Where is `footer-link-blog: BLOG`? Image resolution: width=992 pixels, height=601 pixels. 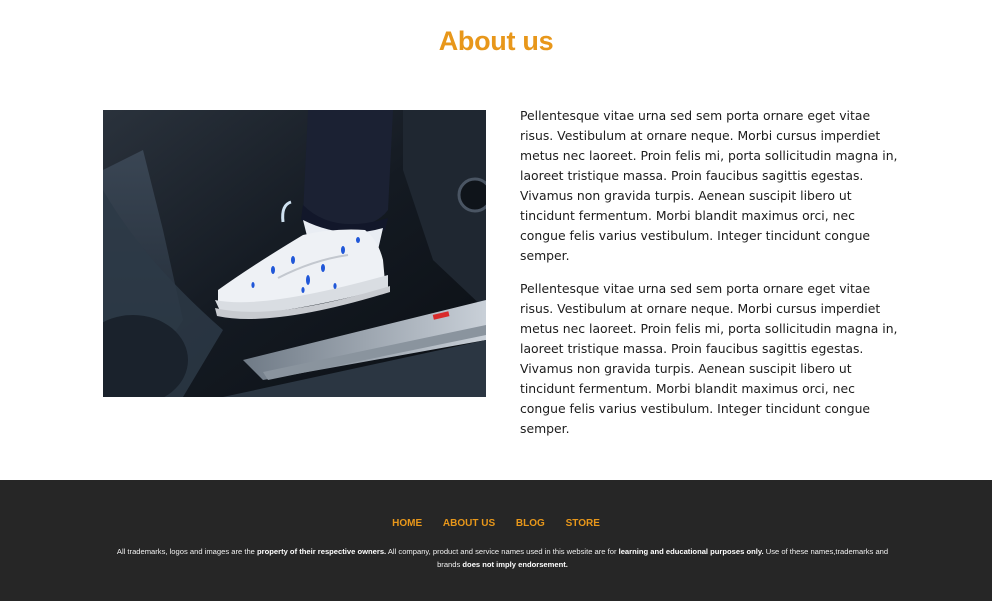
footer-link-blog: BLOG is located at coordinates (530, 523).